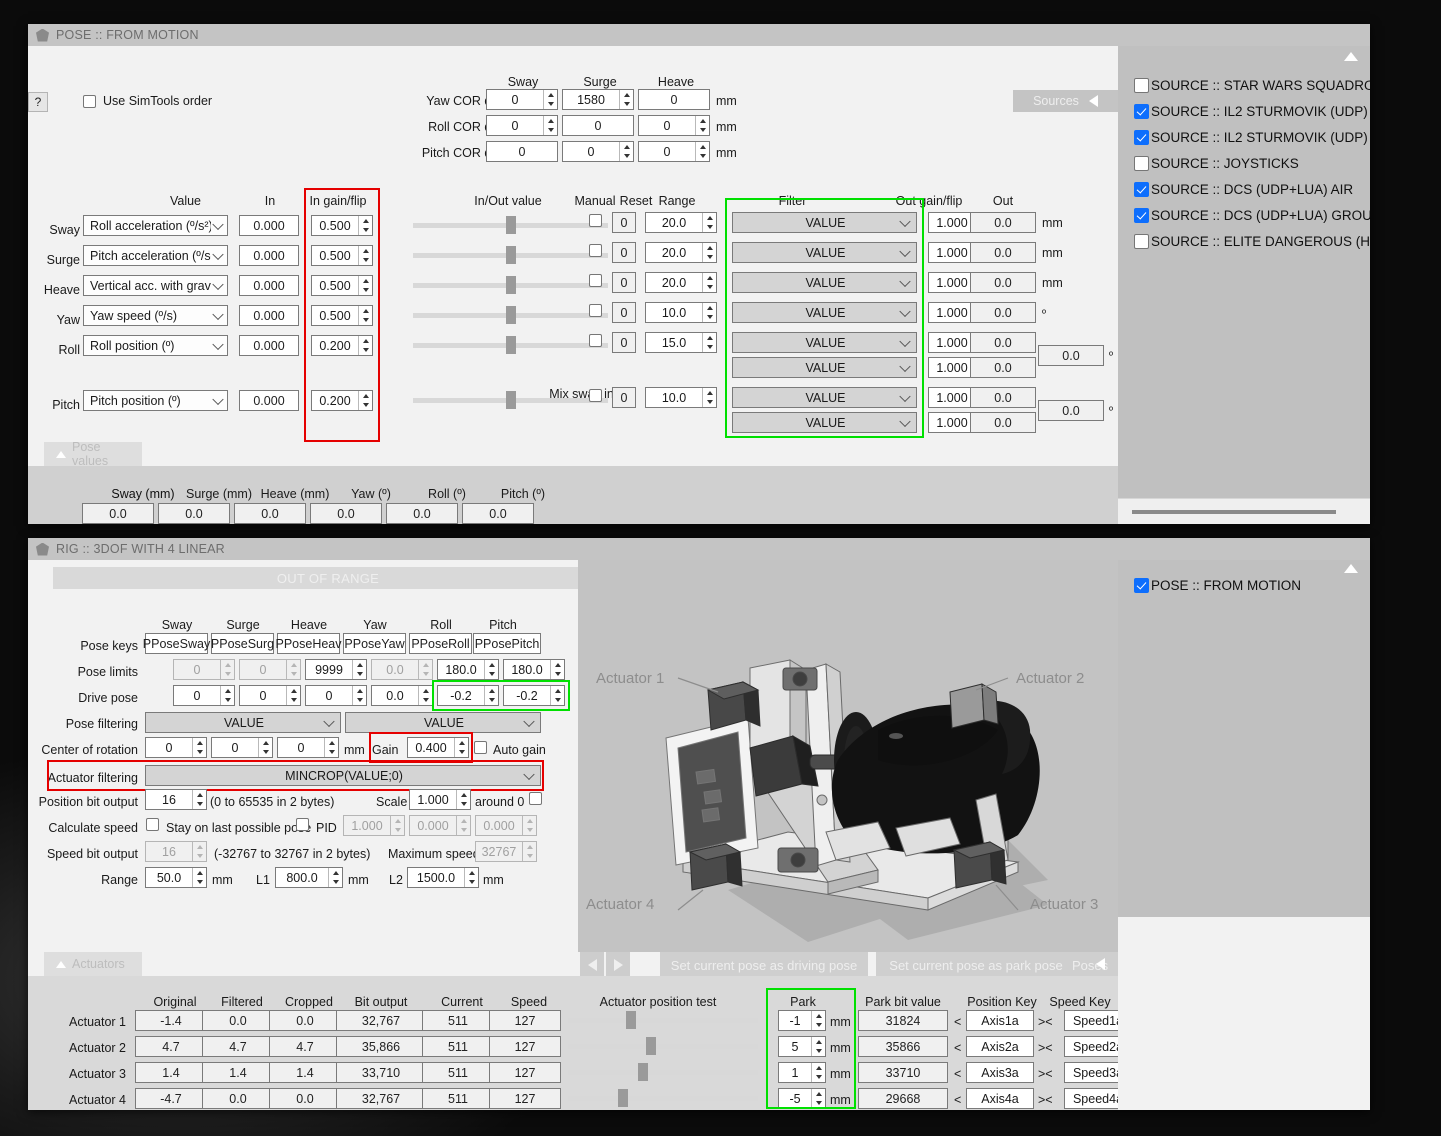 The image size is (1441, 1136). What do you see at coordinates (365, 345) in the screenshot?
I see `axis-ingain-spinner-roll` at bounding box center [365, 345].